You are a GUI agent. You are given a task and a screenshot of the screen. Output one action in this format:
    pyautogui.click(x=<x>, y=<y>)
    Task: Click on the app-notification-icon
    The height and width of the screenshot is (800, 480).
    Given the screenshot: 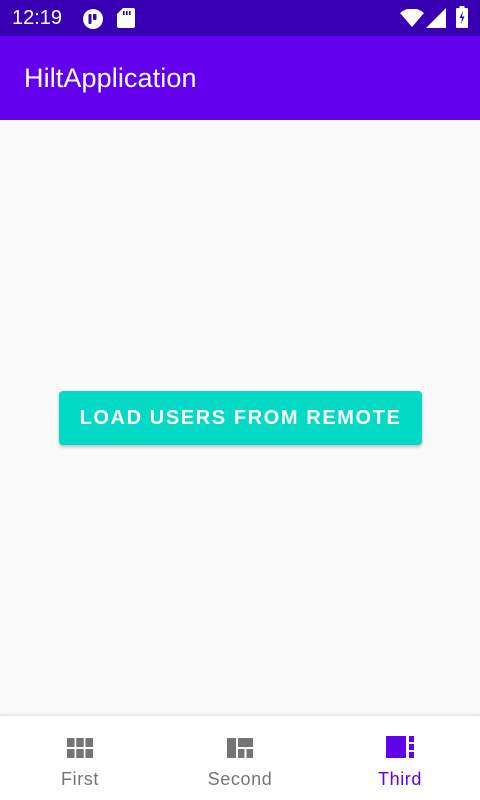 What is the action you would take?
    pyautogui.click(x=93, y=21)
    